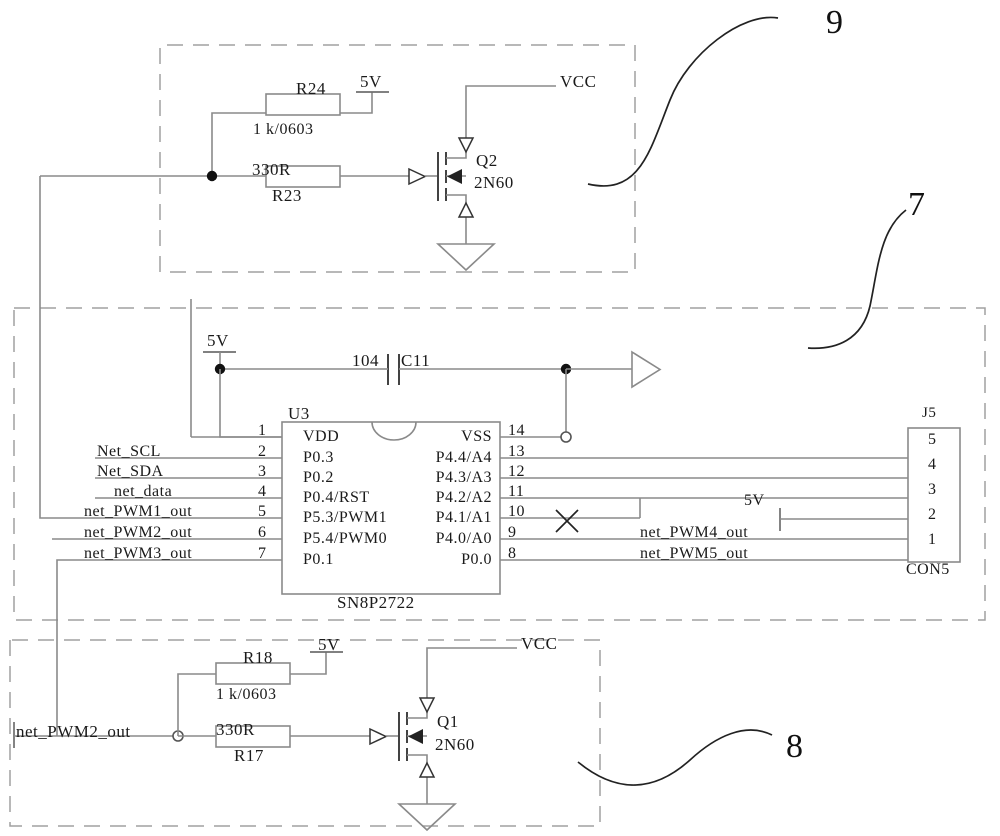  What do you see at coordinates (463, 457) in the screenshot?
I see `u3-pin-name-p44a4: P4.4/A4` at bounding box center [463, 457].